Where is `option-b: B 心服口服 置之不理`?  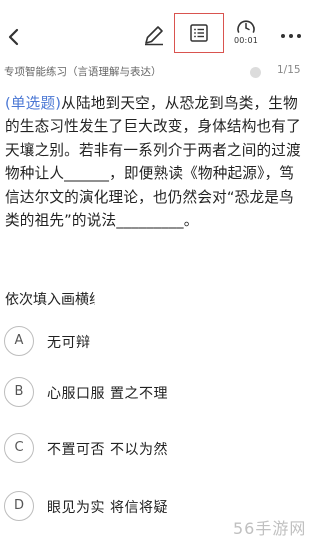
option-b: B 心服口服 置之不理 is located at coordinates (154, 392).